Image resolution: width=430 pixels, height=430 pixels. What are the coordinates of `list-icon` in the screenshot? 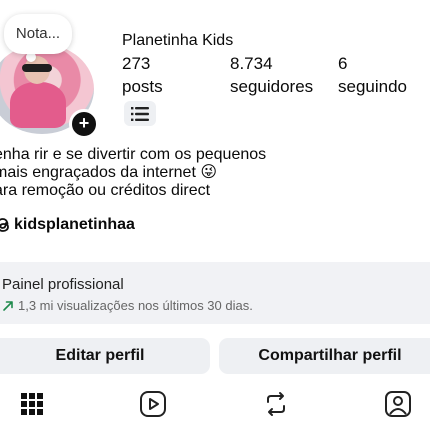 It's located at (140, 113).